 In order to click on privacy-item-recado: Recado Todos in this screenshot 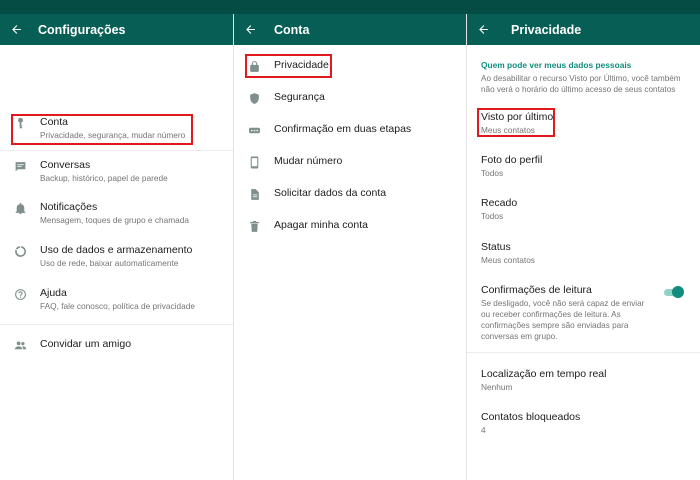, I will do `click(583, 209)`.